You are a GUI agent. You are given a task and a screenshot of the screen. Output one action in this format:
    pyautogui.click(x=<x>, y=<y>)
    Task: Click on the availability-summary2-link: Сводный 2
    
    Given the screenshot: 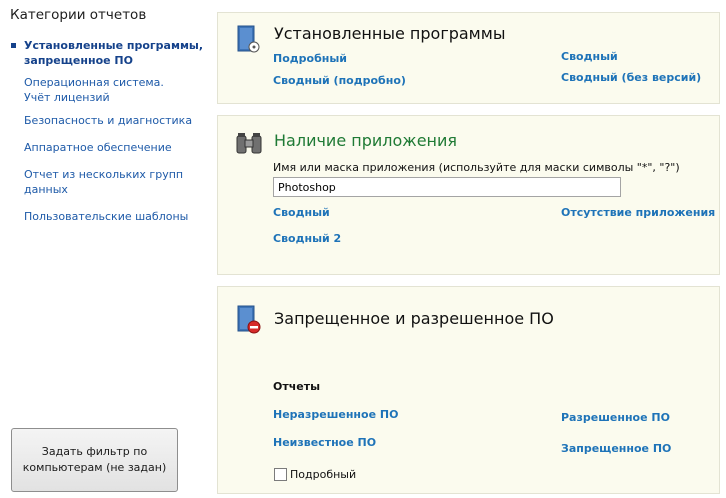 What is the action you would take?
    pyautogui.click(x=307, y=238)
    